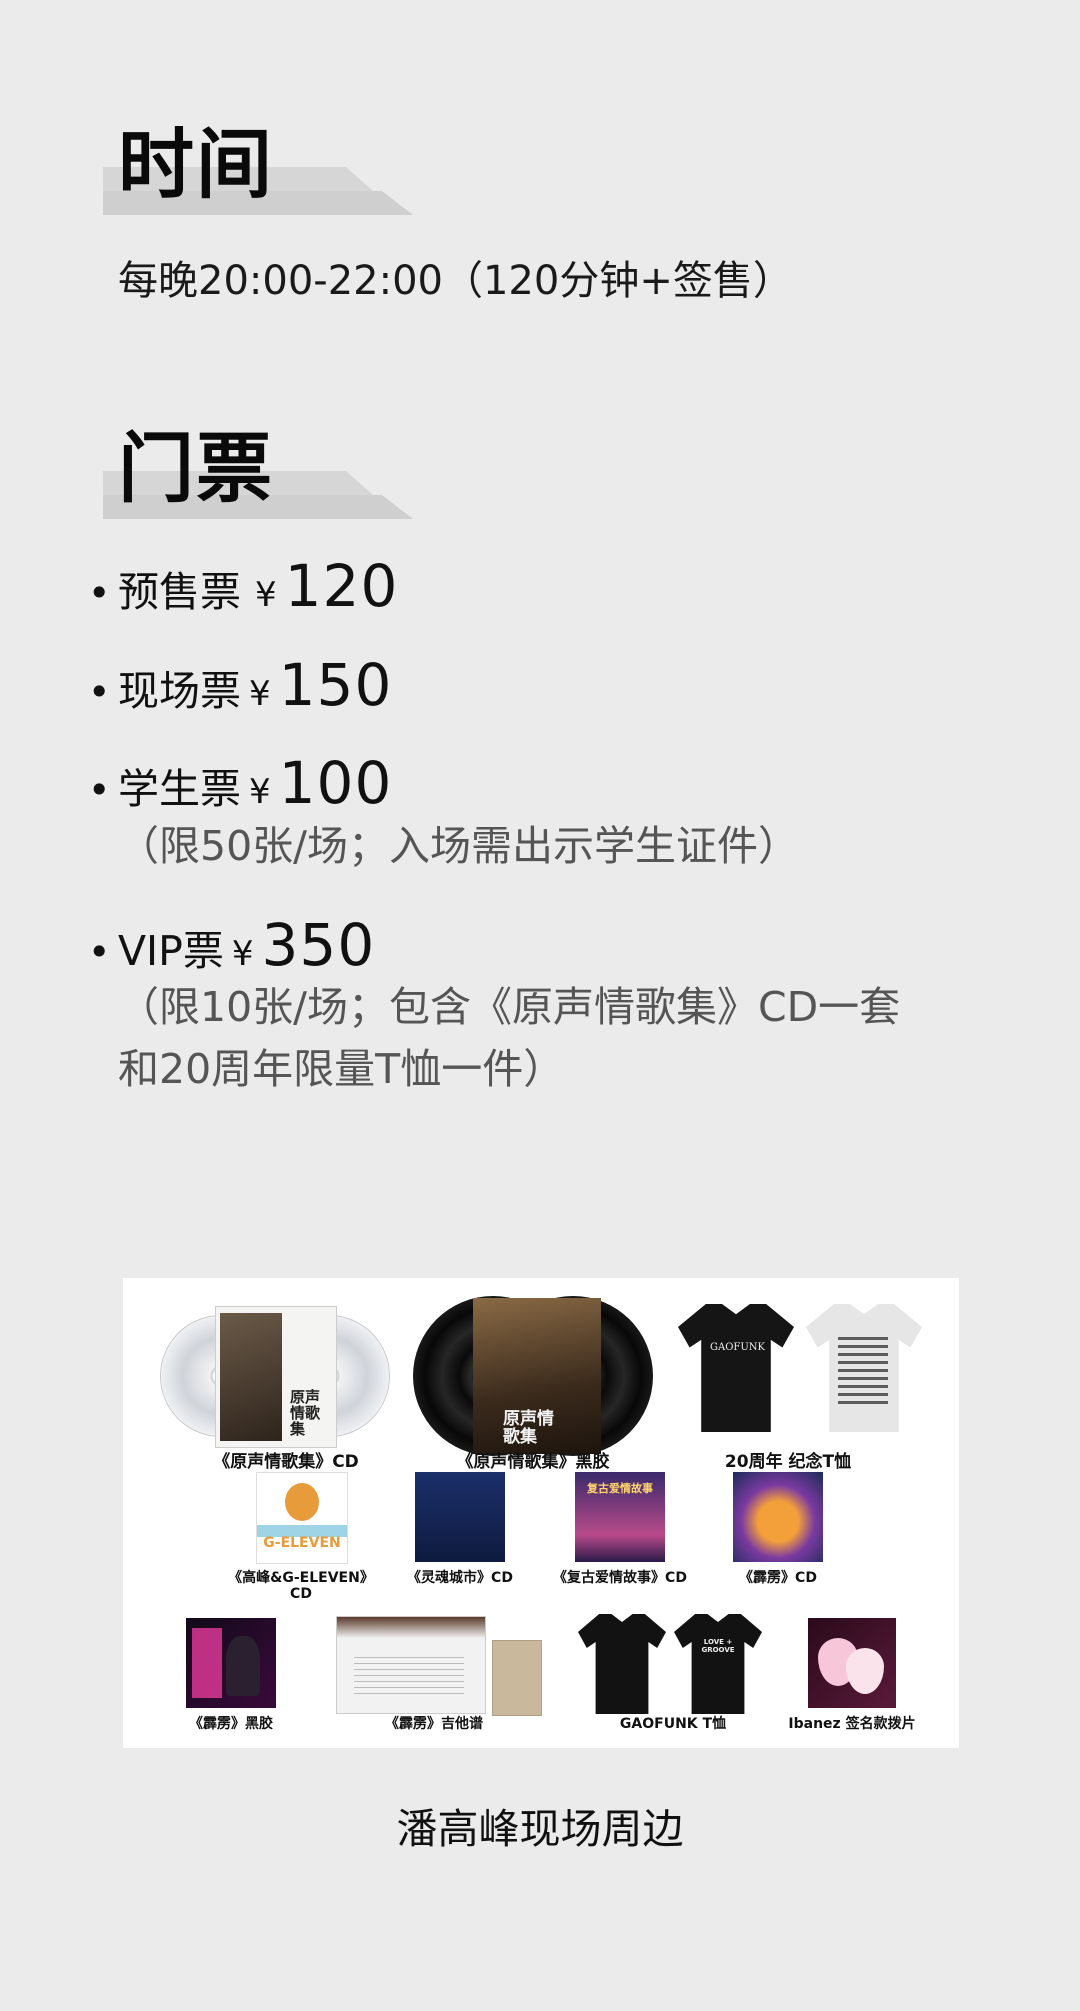 The width and height of the screenshot is (1080, 2011). I want to click on merch-pili-guitar-book, so click(439, 1666).